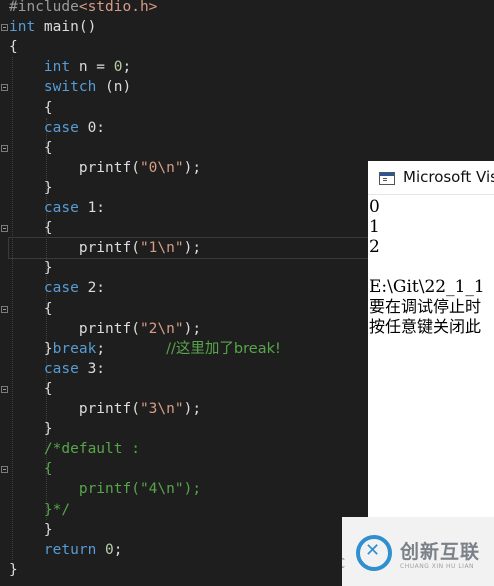  Describe the element at coordinates (387, 178) in the screenshot. I see `console-app-icon` at that location.